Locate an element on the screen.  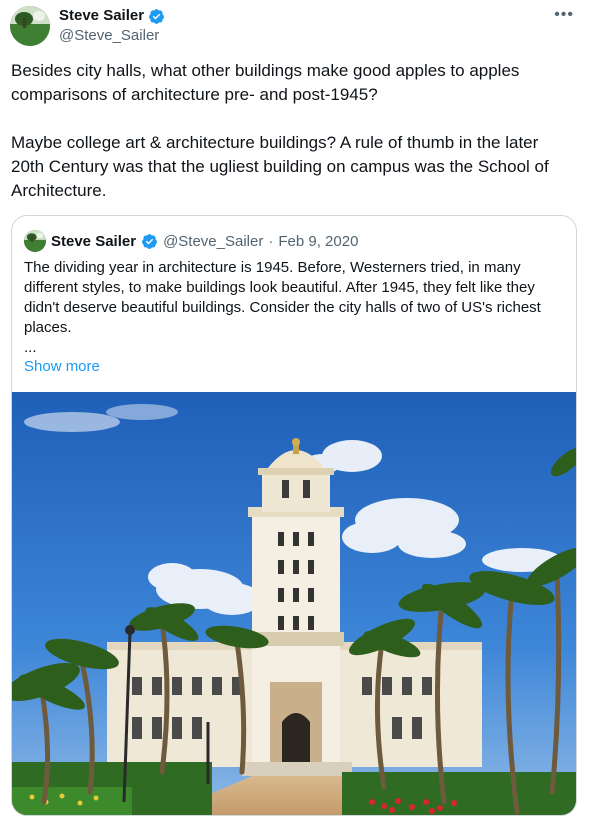
quoted-tweet-header: Steve Sailer @Steve_Sailer · Feb 9, 2020 is located at coordinates (191, 241).